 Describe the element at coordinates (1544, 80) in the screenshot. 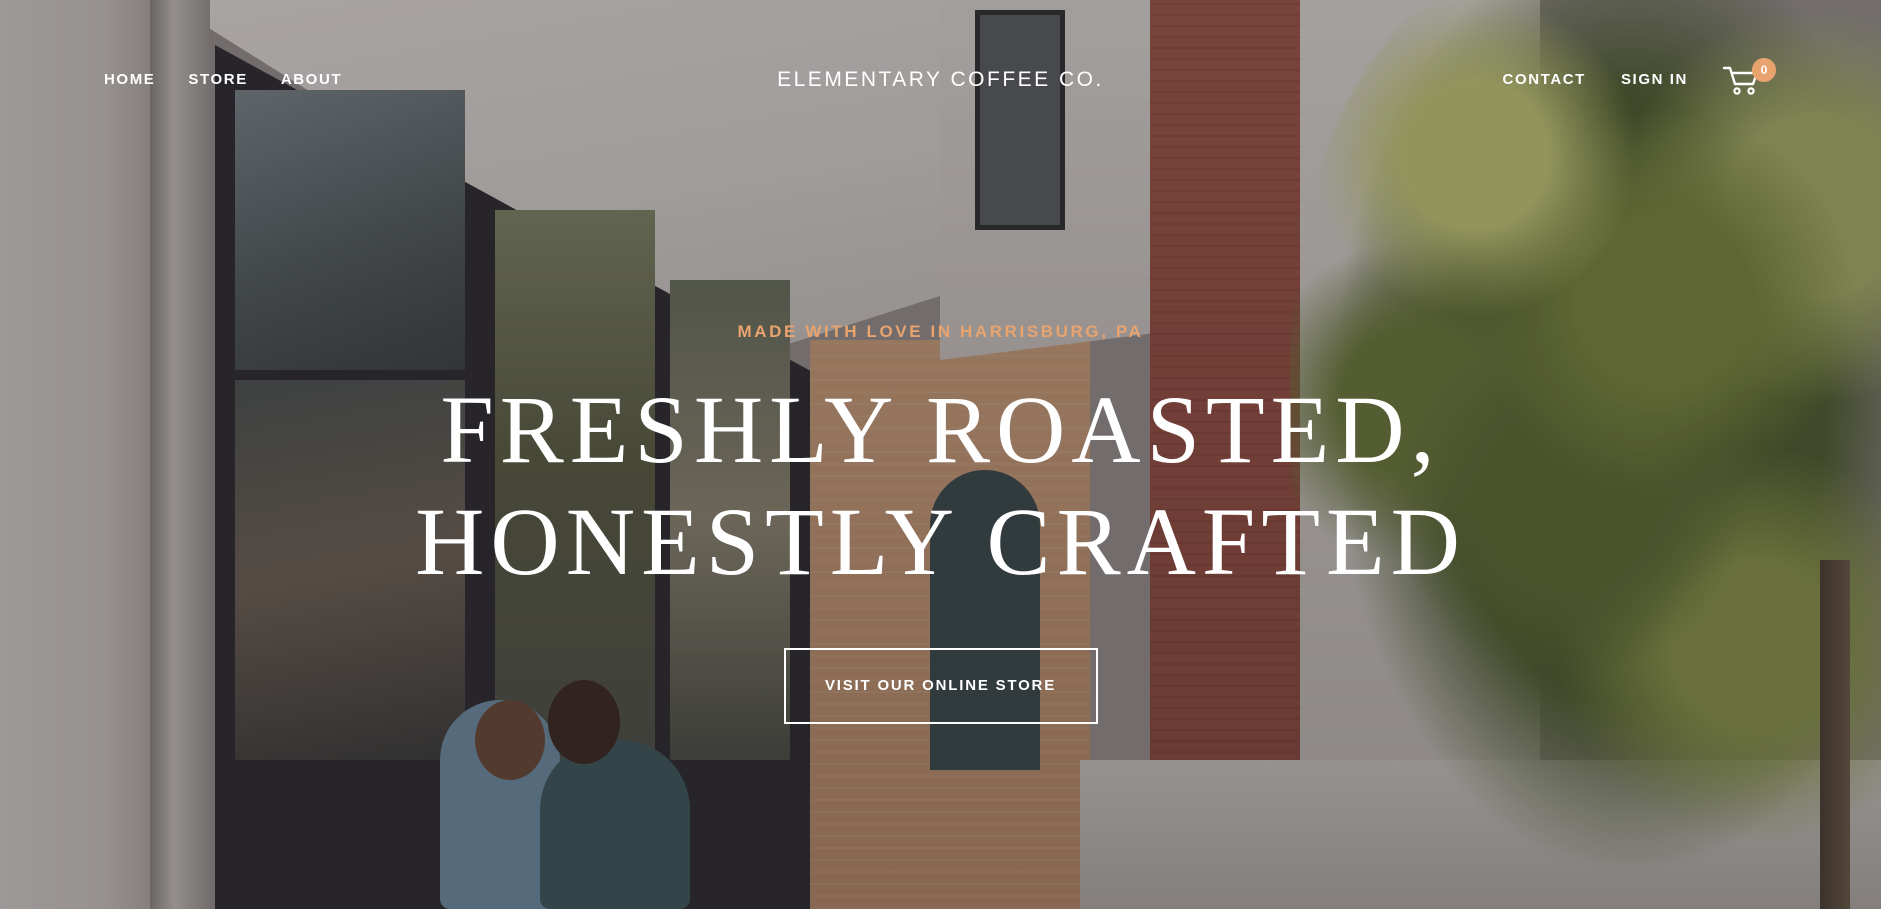

I see `nav-link-contact: CONTACT` at that location.